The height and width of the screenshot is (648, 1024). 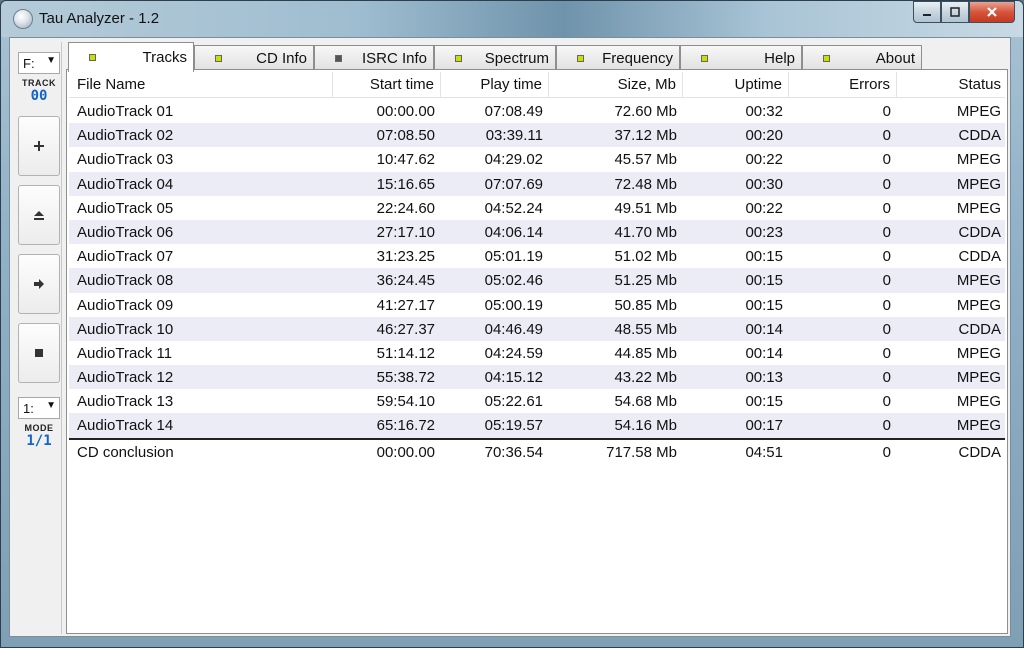 I want to click on plus-icon, so click(x=39, y=146).